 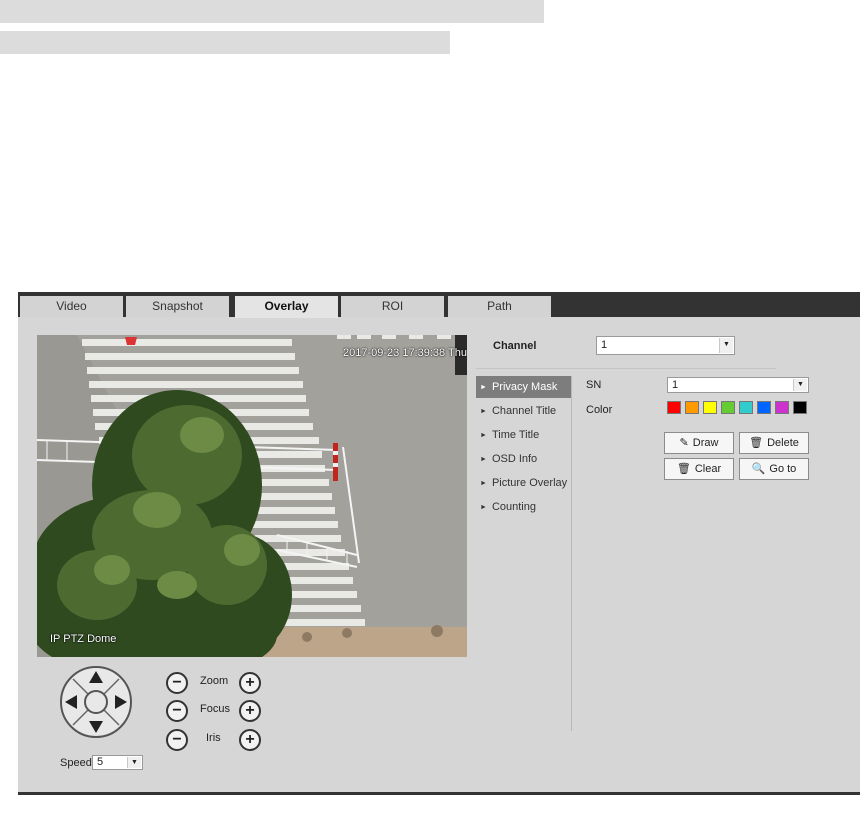 What do you see at coordinates (499, 306) in the screenshot?
I see `tab-path: Path` at bounding box center [499, 306].